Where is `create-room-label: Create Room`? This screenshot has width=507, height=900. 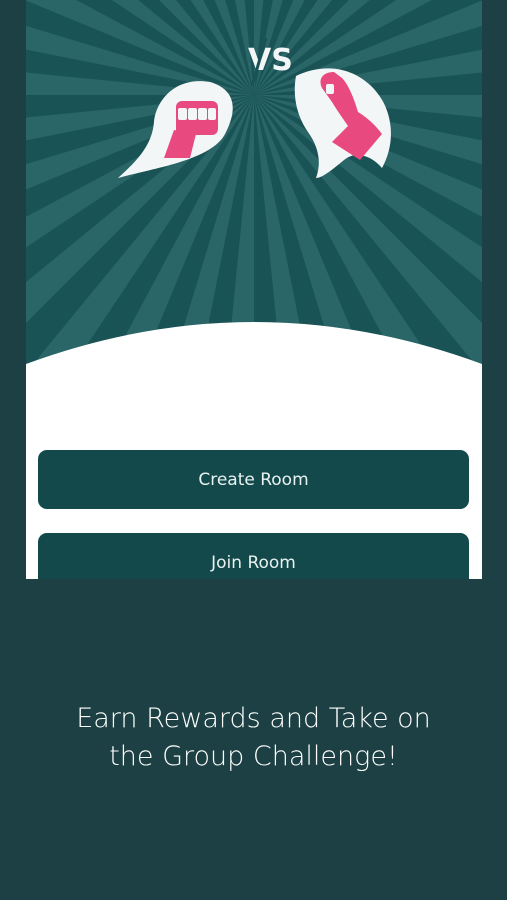 create-room-label: Create Room is located at coordinates (253, 479).